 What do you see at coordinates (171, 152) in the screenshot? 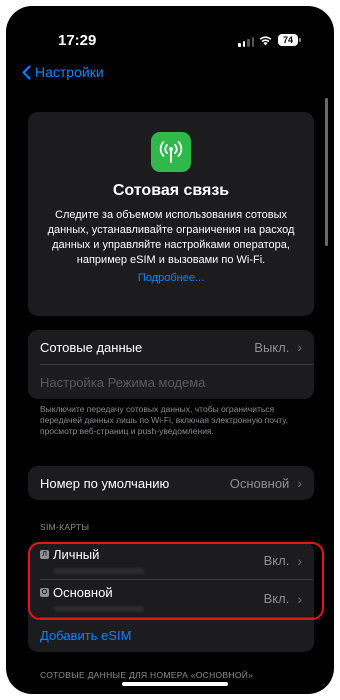
I see `antenna-icon` at bounding box center [171, 152].